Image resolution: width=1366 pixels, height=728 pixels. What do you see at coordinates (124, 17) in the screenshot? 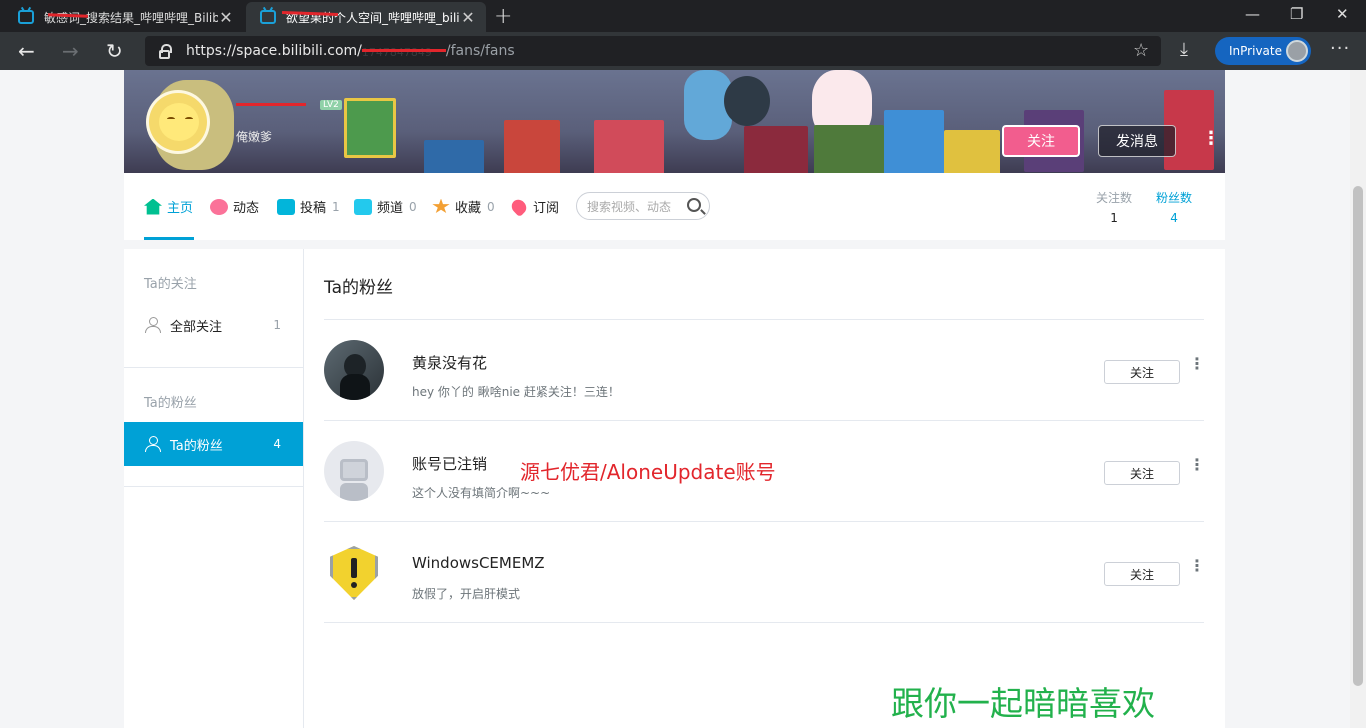
I see `tab-search-results: 敏感词_搜索结果_哔哩哔哩_Bilibili ✕` at bounding box center [124, 17].